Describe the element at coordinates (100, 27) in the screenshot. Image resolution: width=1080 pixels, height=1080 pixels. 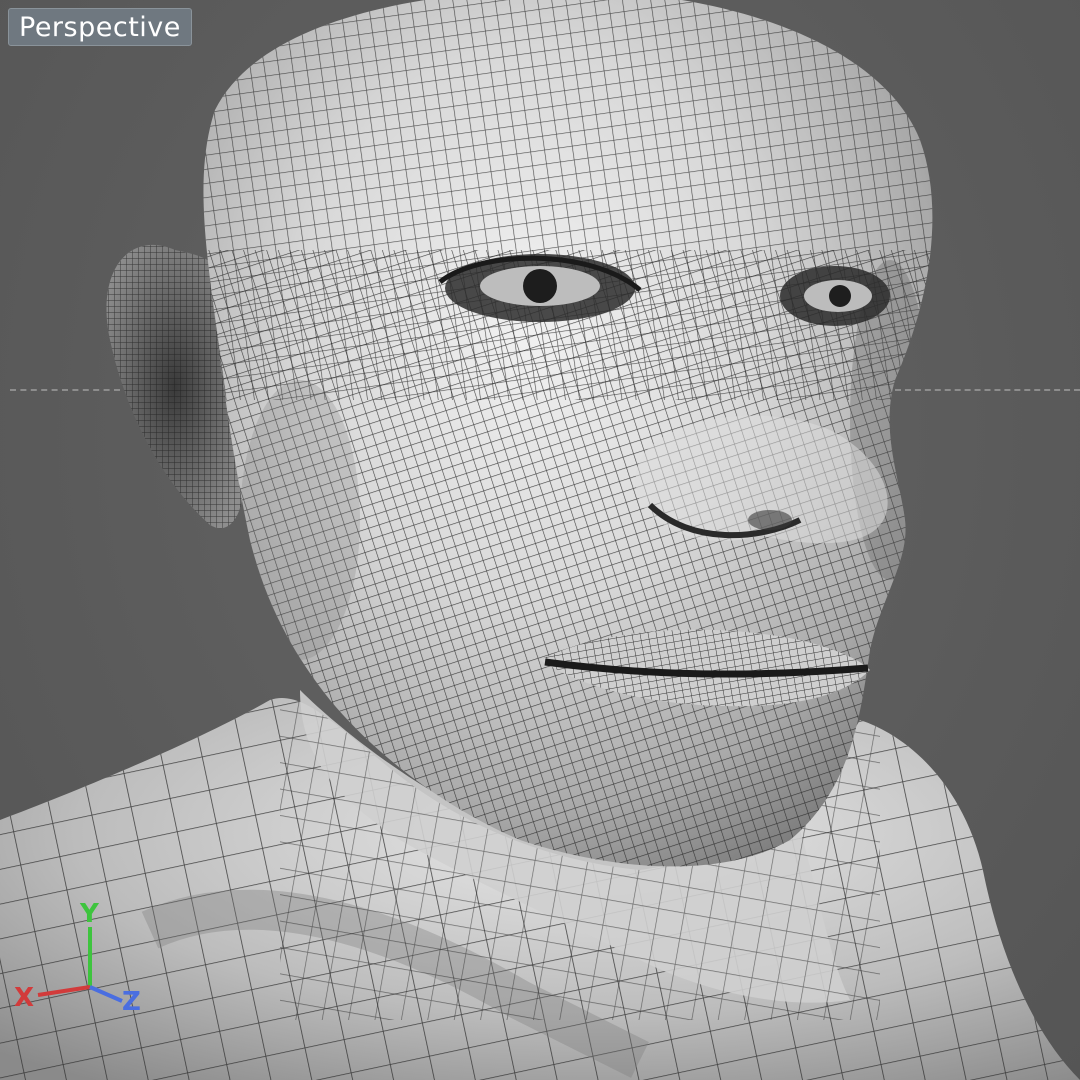
I see `view-name-label: Perspective` at that location.